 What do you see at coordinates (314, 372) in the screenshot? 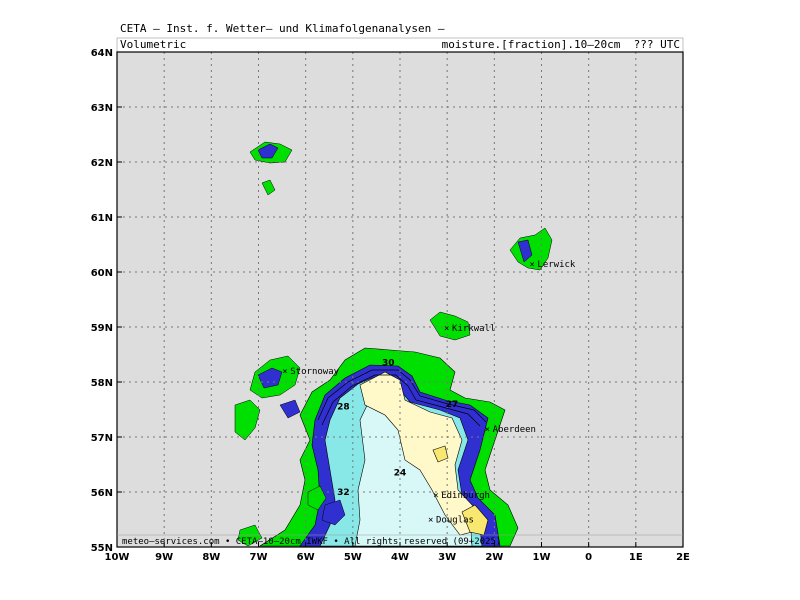
I see `city-label: Stornoway` at bounding box center [314, 372].